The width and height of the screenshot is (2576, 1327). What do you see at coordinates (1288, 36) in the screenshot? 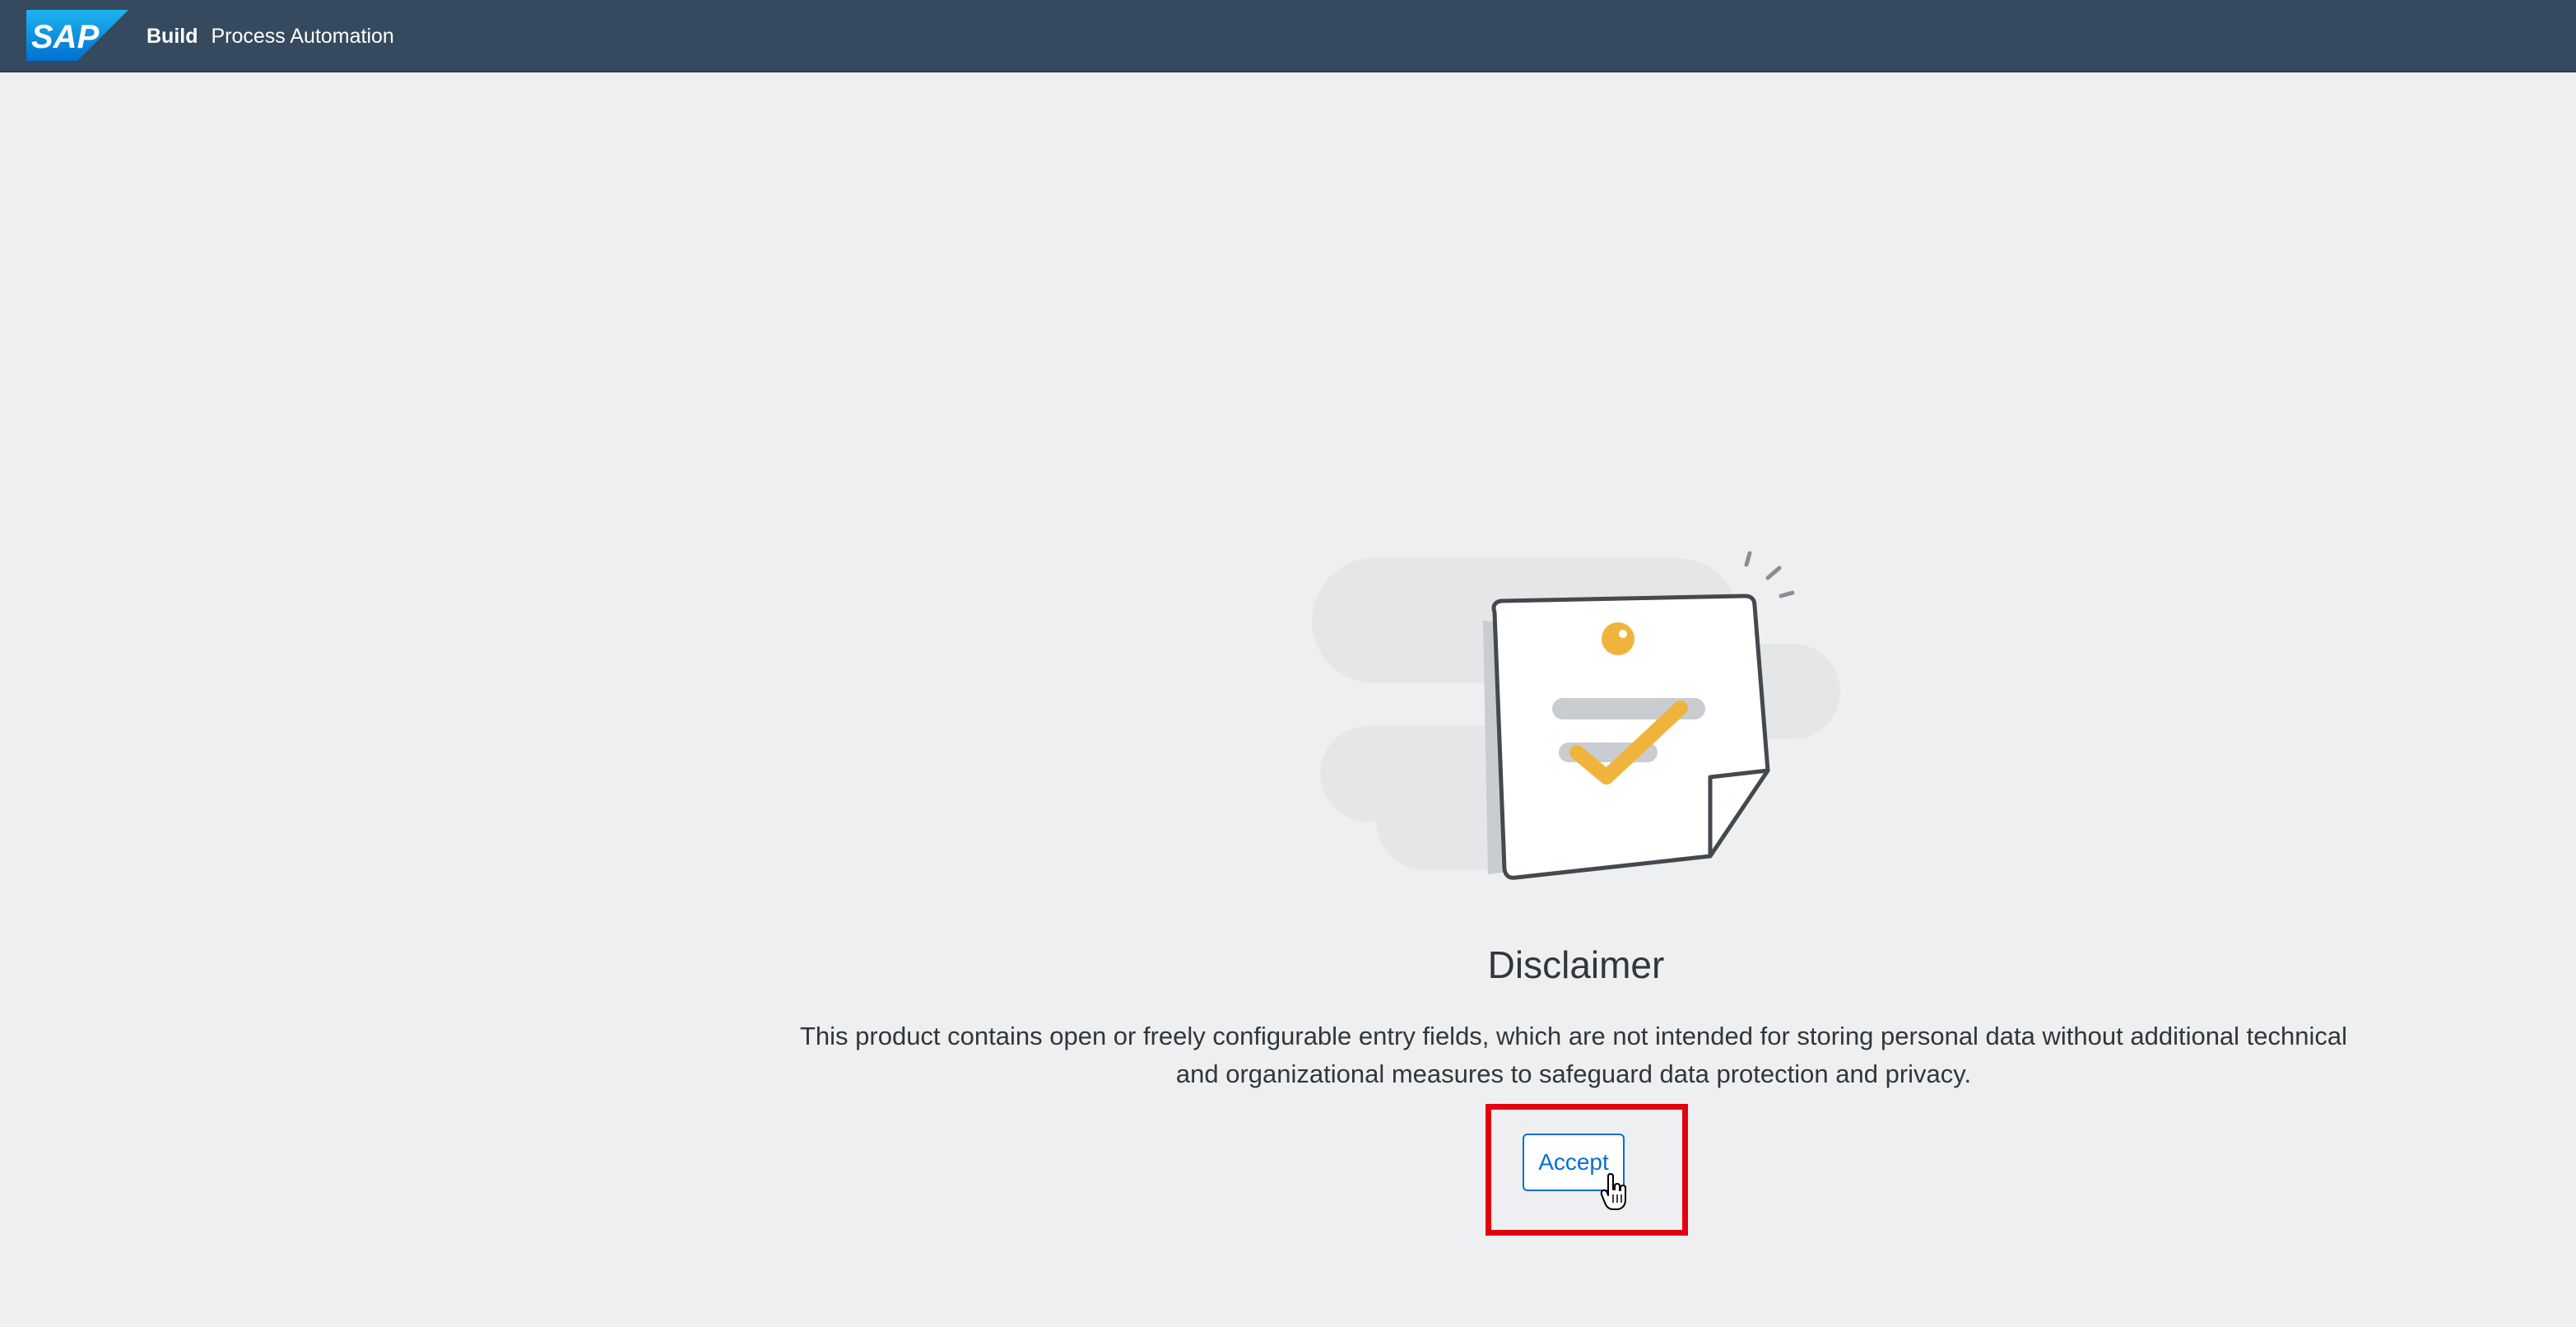
I see `shell-bar: SAP Build Process Automation` at bounding box center [1288, 36].